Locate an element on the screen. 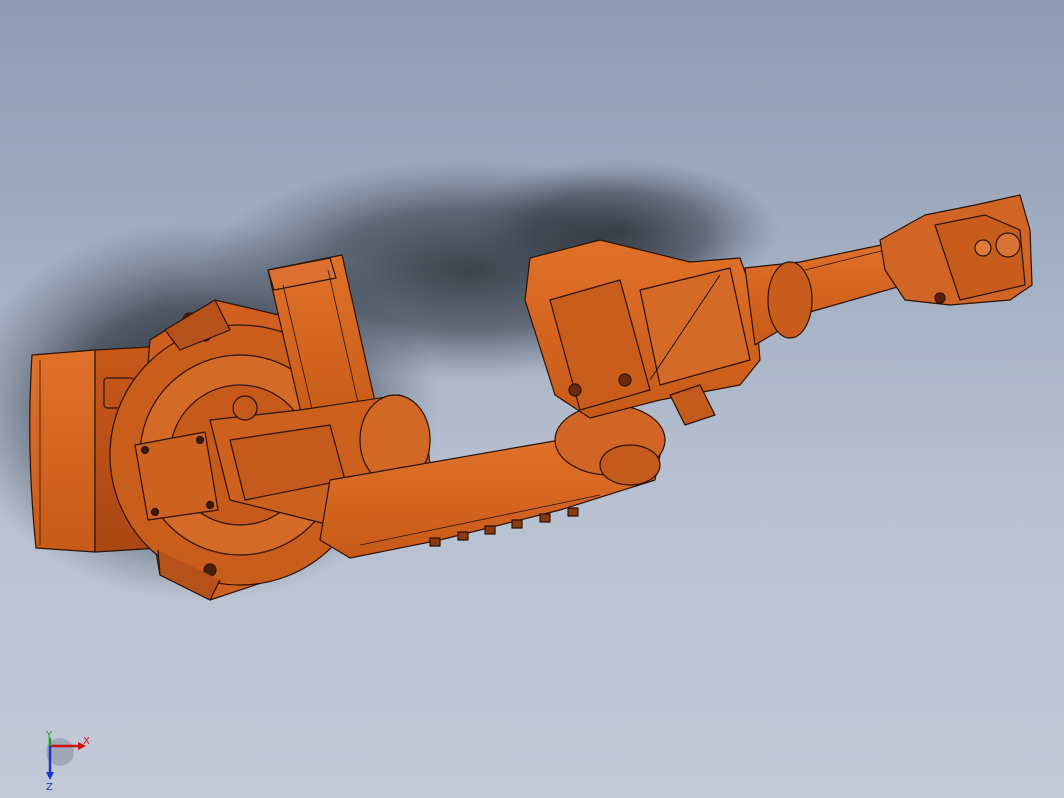 This screenshot has height=798, width=1064. y-axis-label: Y is located at coordinates (49, 735).